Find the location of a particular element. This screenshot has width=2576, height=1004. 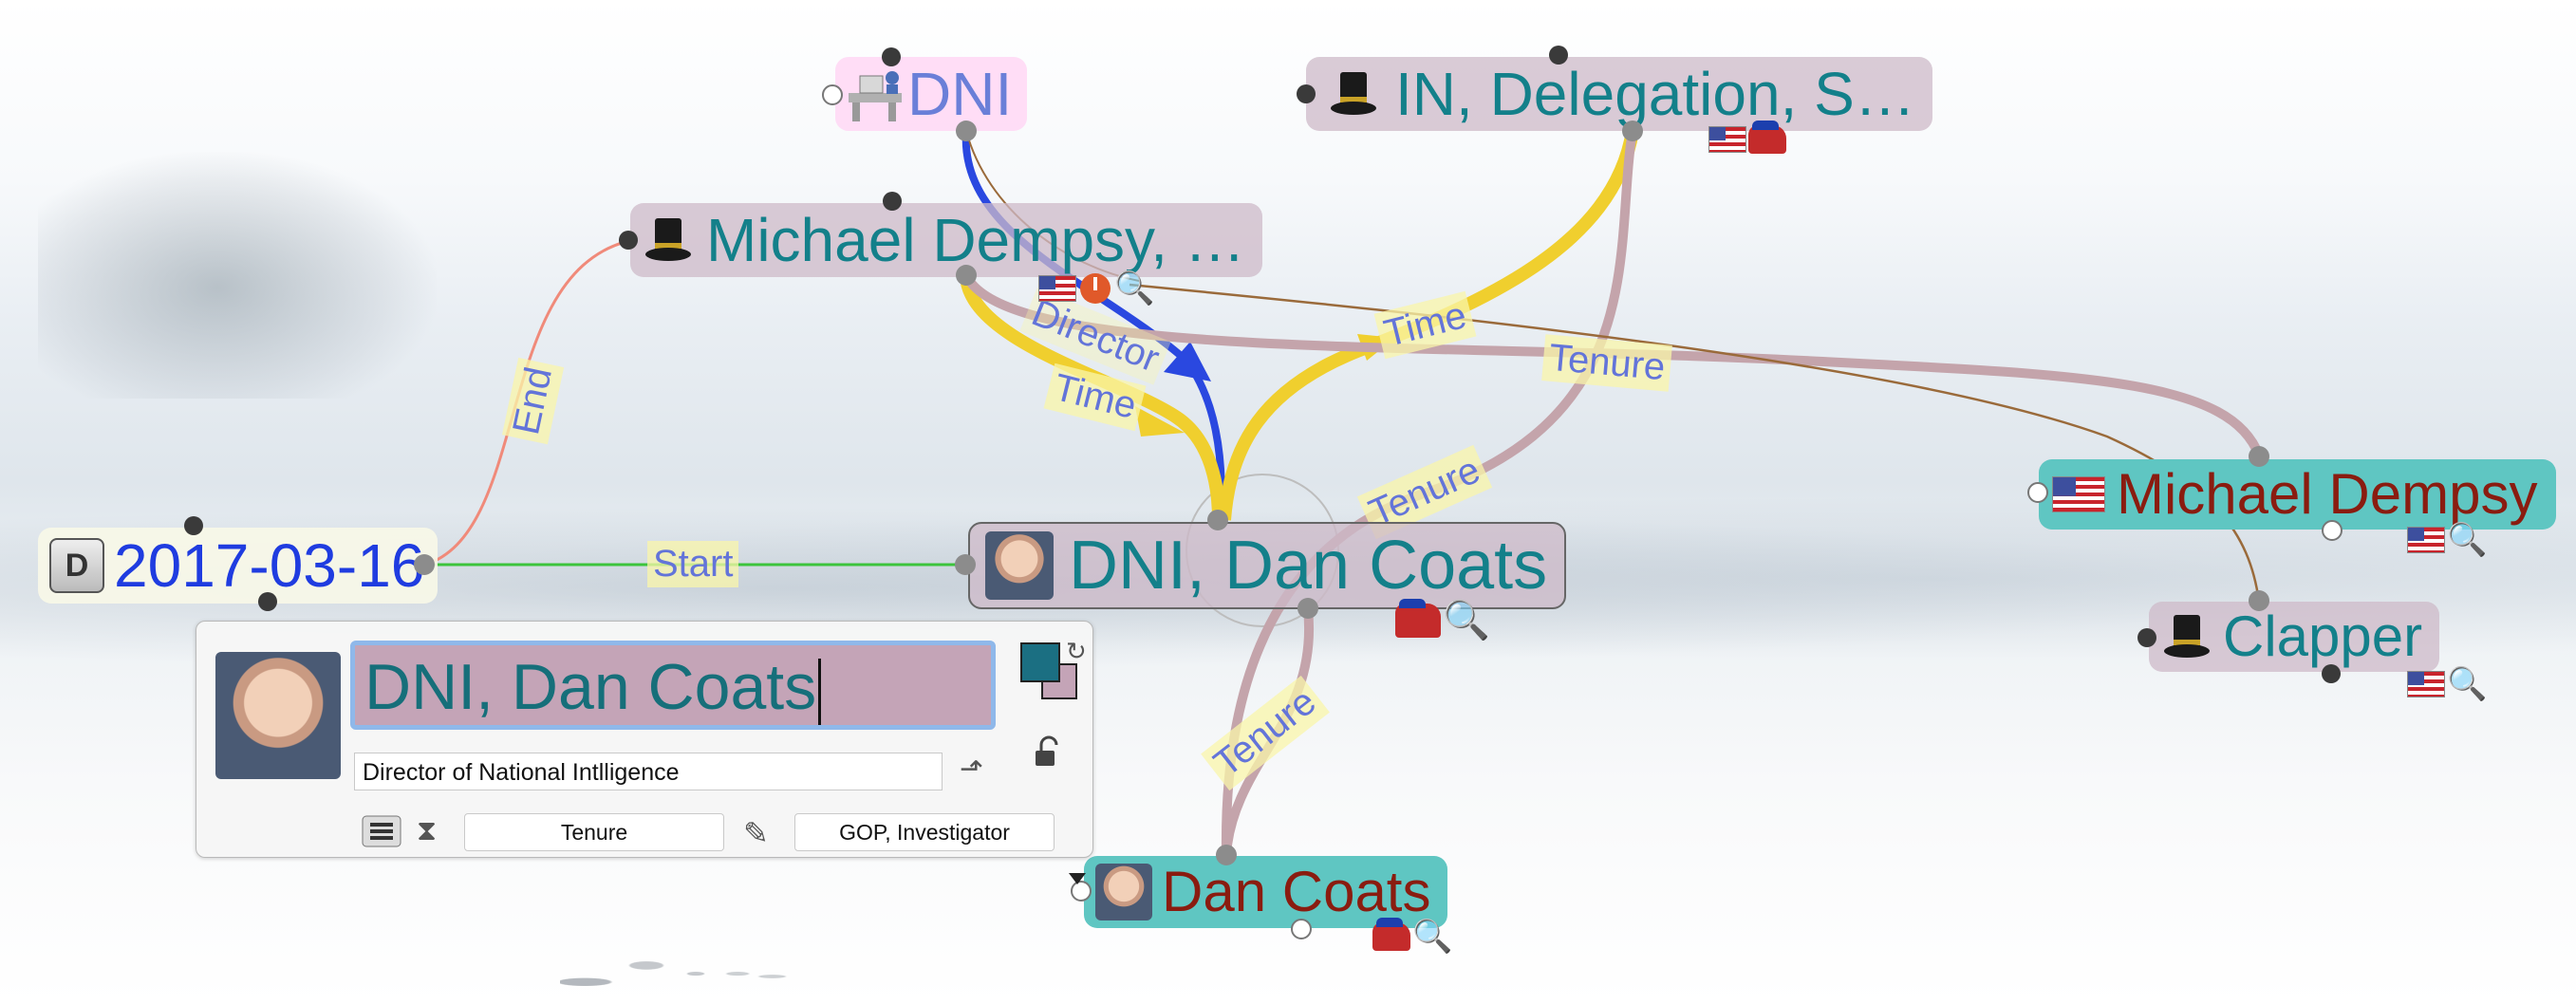

dan-coats-badges: 🔍 is located at coordinates (1412, 936).